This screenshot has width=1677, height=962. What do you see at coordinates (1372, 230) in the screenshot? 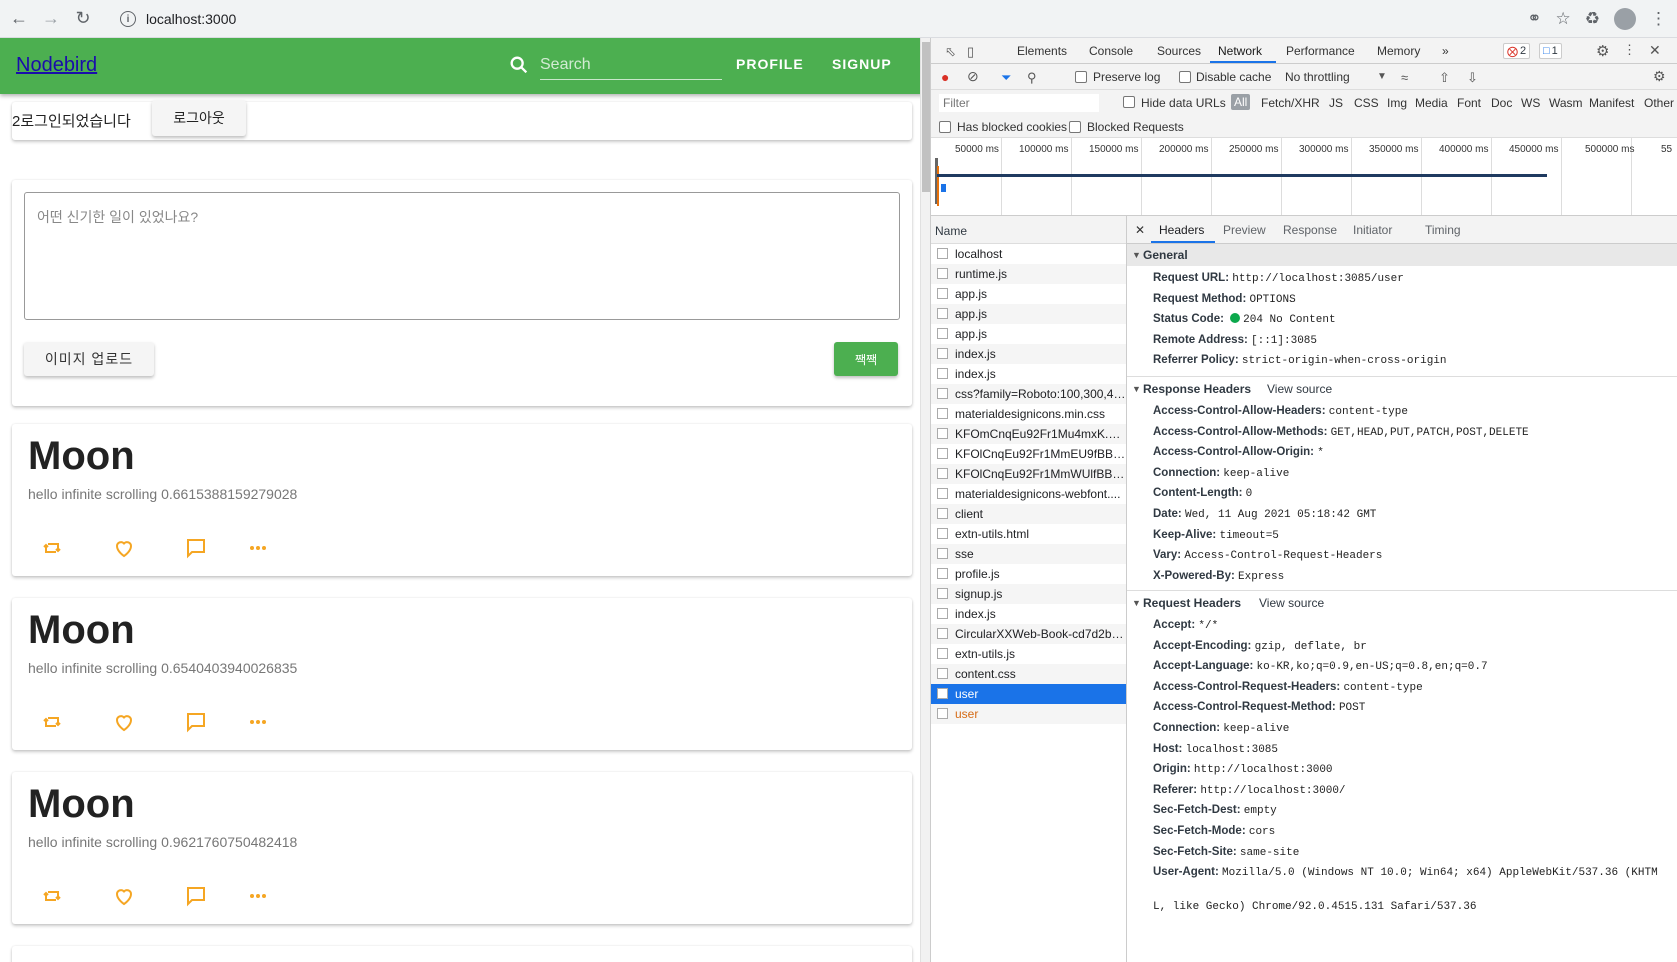
I see `tab-initiator: Initiator` at bounding box center [1372, 230].